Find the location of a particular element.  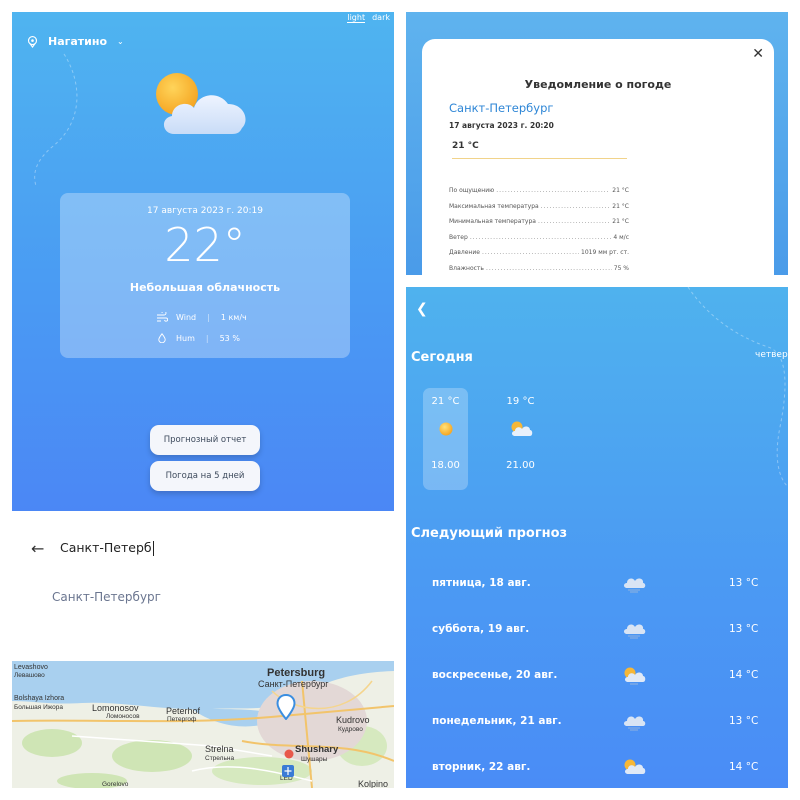

chevron-down-icon: ⌄ is located at coordinates (120, 41).